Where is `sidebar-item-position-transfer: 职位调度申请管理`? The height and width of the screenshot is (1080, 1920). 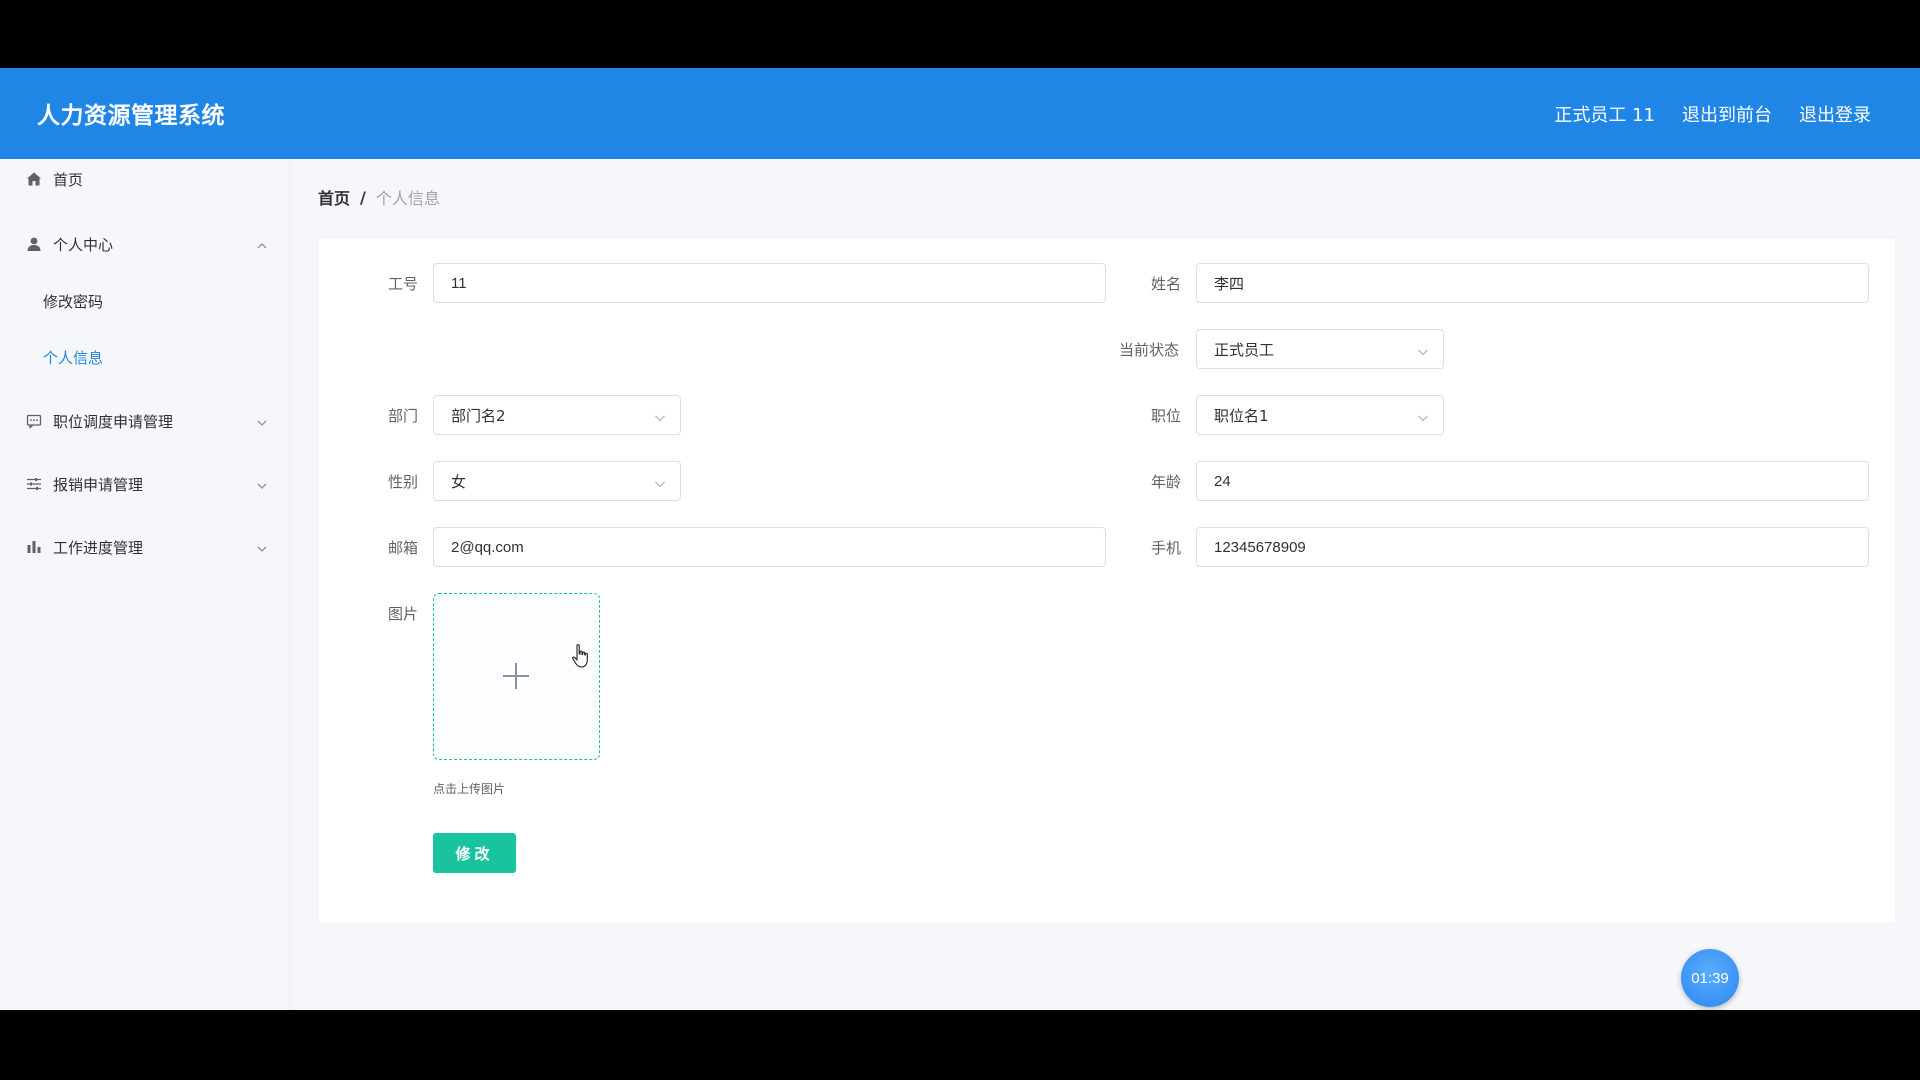 sidebar-item-position-transfer: 职位调度申请管理 is located at coordinates (145, 421).